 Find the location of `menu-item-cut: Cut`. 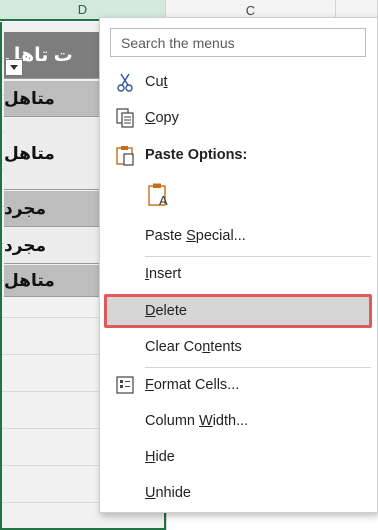

menu-item-cut: Cut is located at coordinates (238, 82).